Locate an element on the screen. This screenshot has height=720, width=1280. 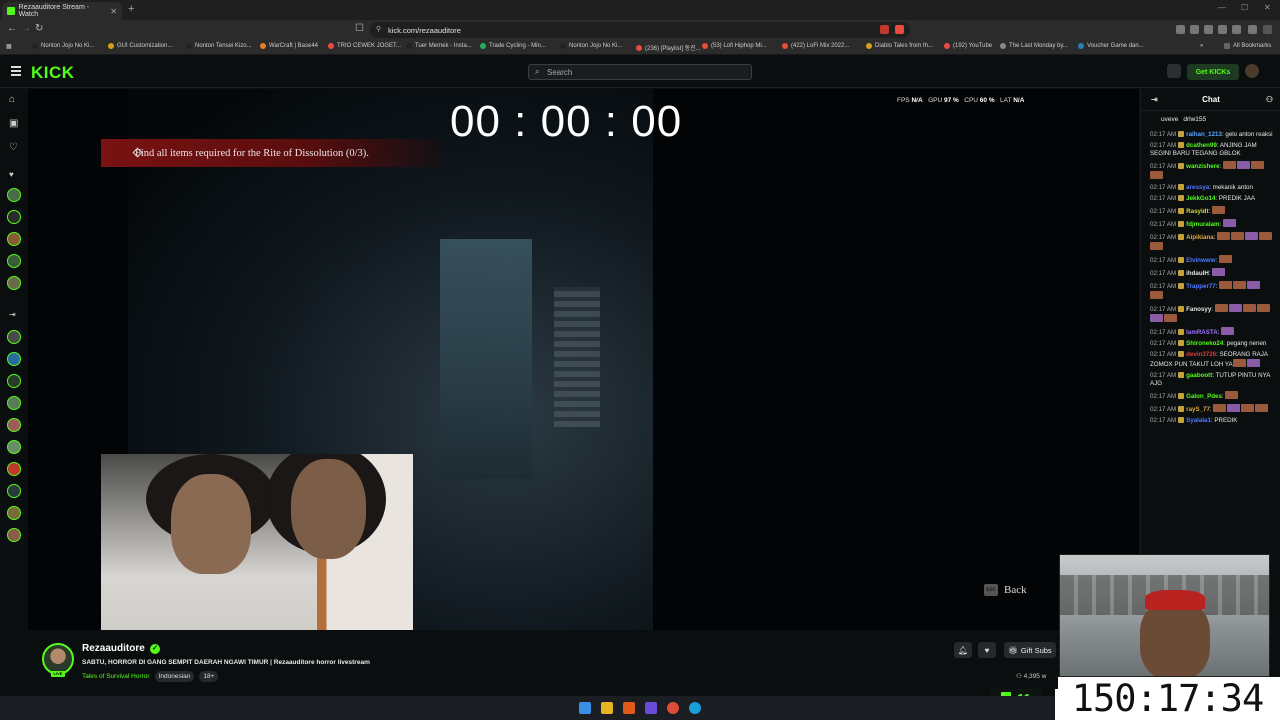
chat-username: fdjmuralam is located at coordinates (1202, 224).